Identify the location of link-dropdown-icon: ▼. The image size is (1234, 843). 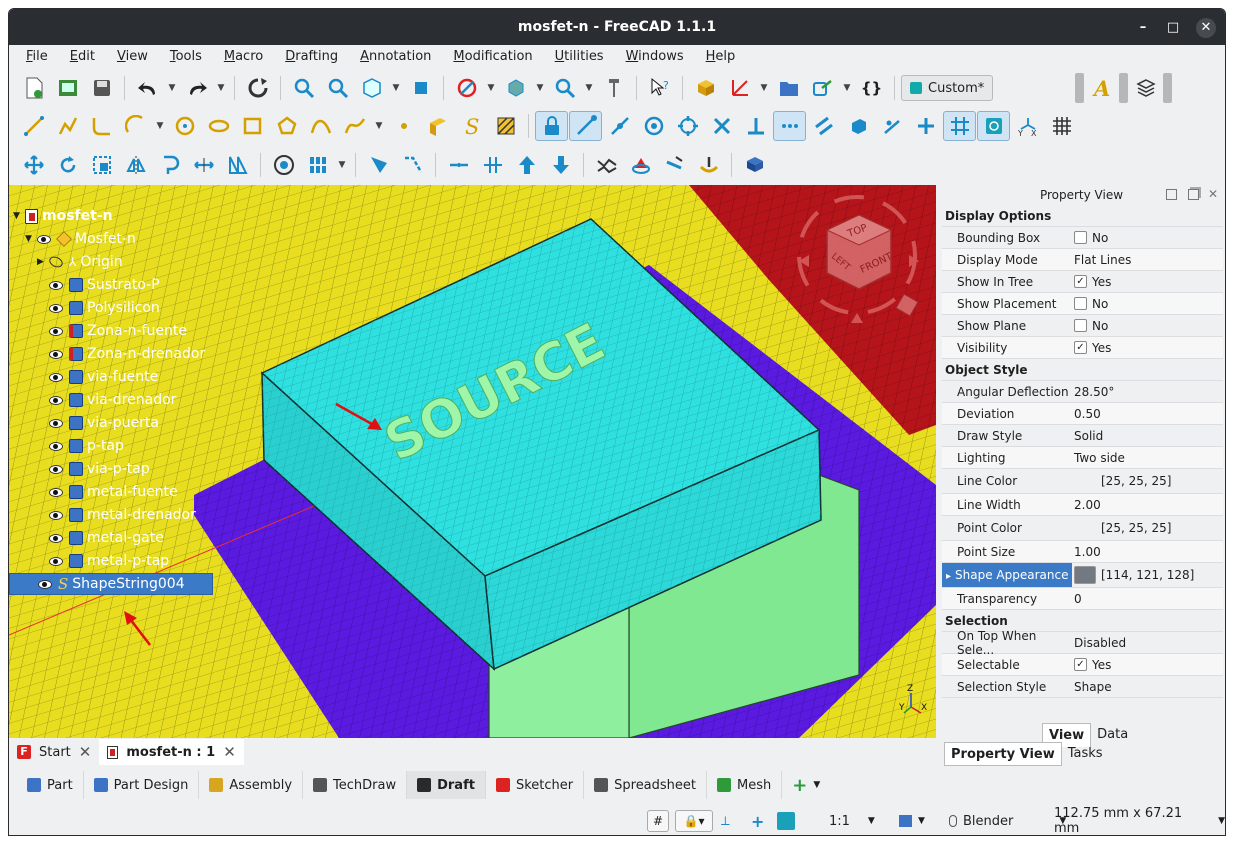
(847, 88).